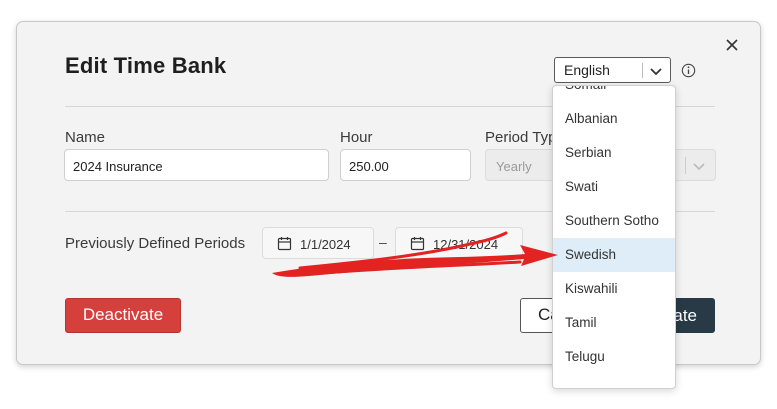 The image size is (777, 409). Describe the element at coordinates (688, 70) in the screenshot. I see `info-icon` at that location.